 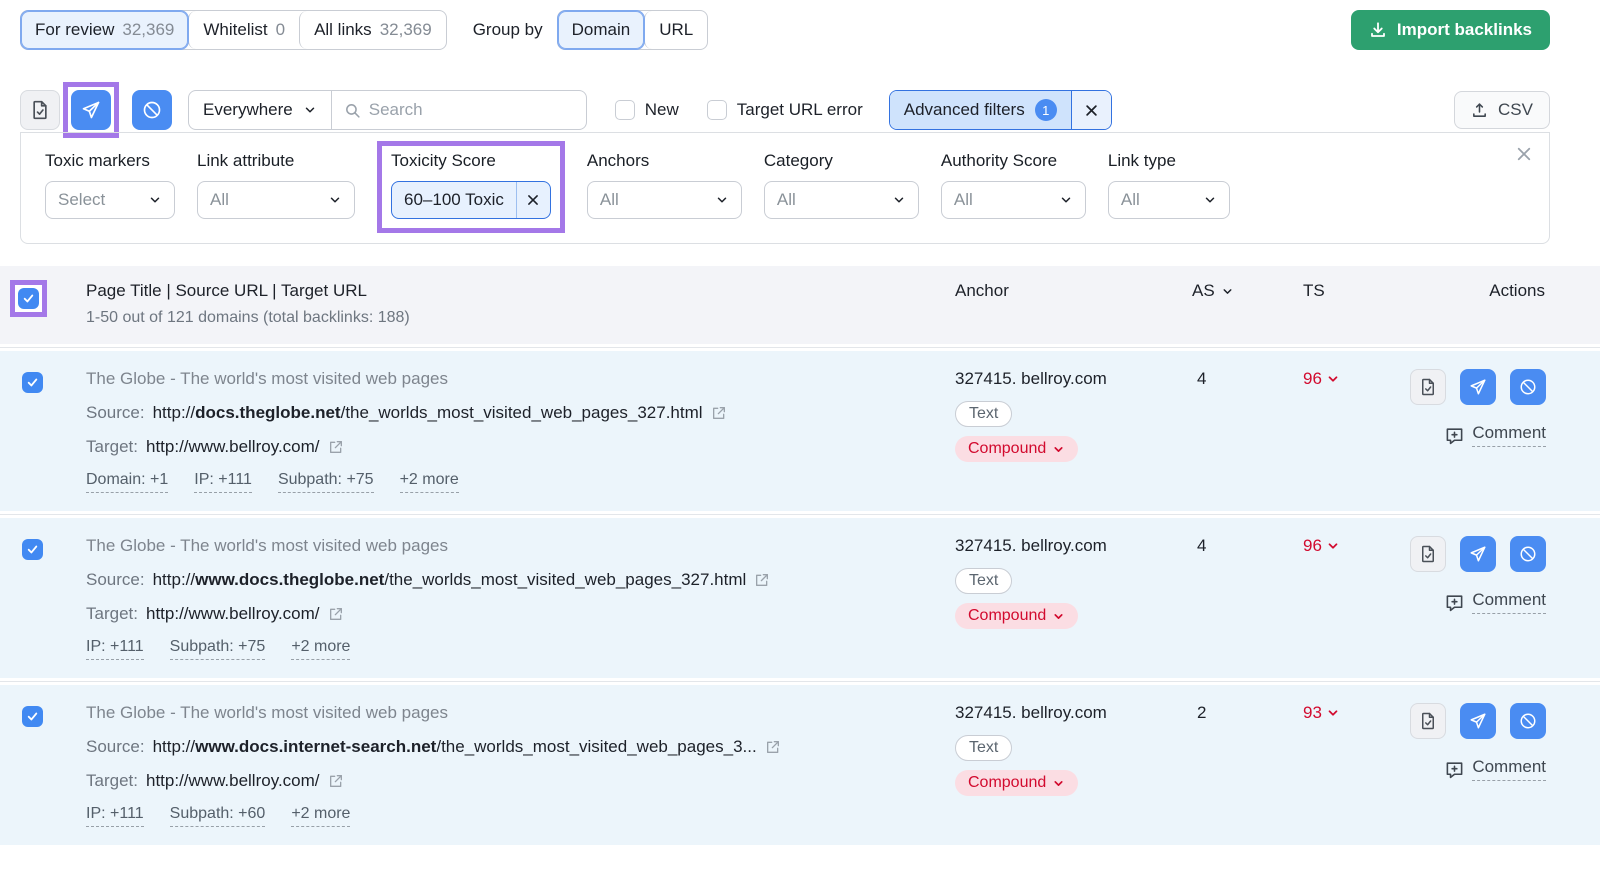 What do you see at coordinates (675, 30) in the screenshot?
I see `group-by-url: URL` at bounding box center [675, 30].